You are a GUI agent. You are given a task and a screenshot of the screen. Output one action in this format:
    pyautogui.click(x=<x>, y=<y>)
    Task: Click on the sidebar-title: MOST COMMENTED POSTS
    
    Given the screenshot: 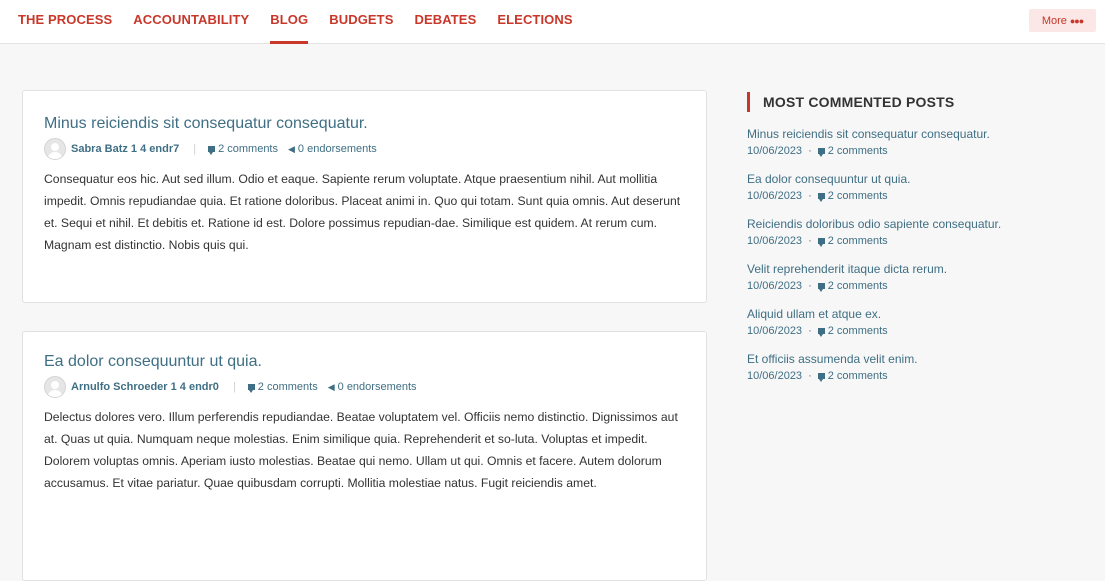 What is the action you would take?
    pyautogui.click(x=917, y=102)
    